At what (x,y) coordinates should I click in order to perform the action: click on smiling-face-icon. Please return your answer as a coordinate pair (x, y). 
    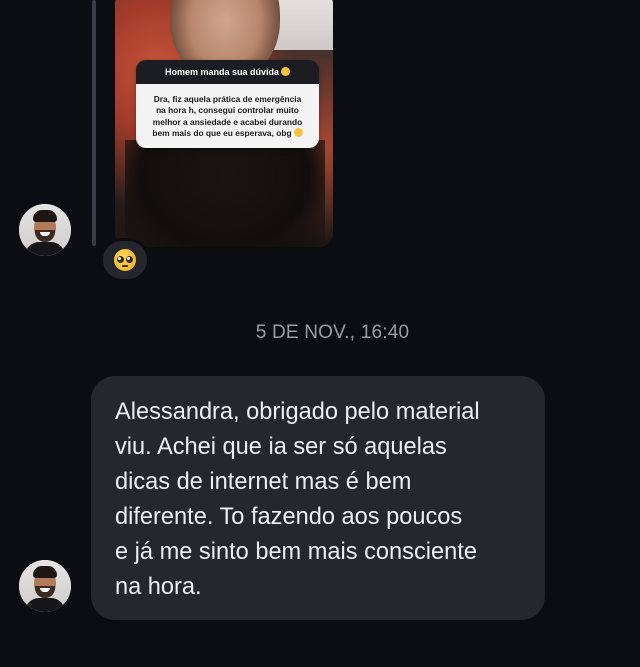
    Looking at the image, I should click on (298, 133).